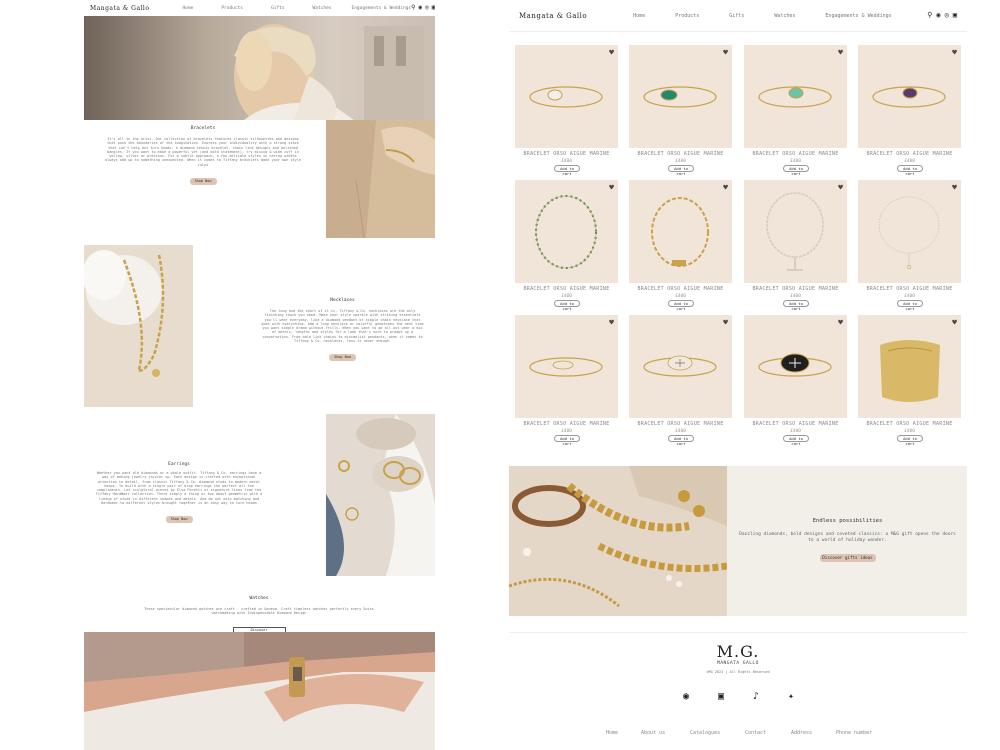  What do you see at coordinates (342, 358) in the screenshot?
I see `necklaces-shop-button: Shop Now` at bounding box center [342, 358].